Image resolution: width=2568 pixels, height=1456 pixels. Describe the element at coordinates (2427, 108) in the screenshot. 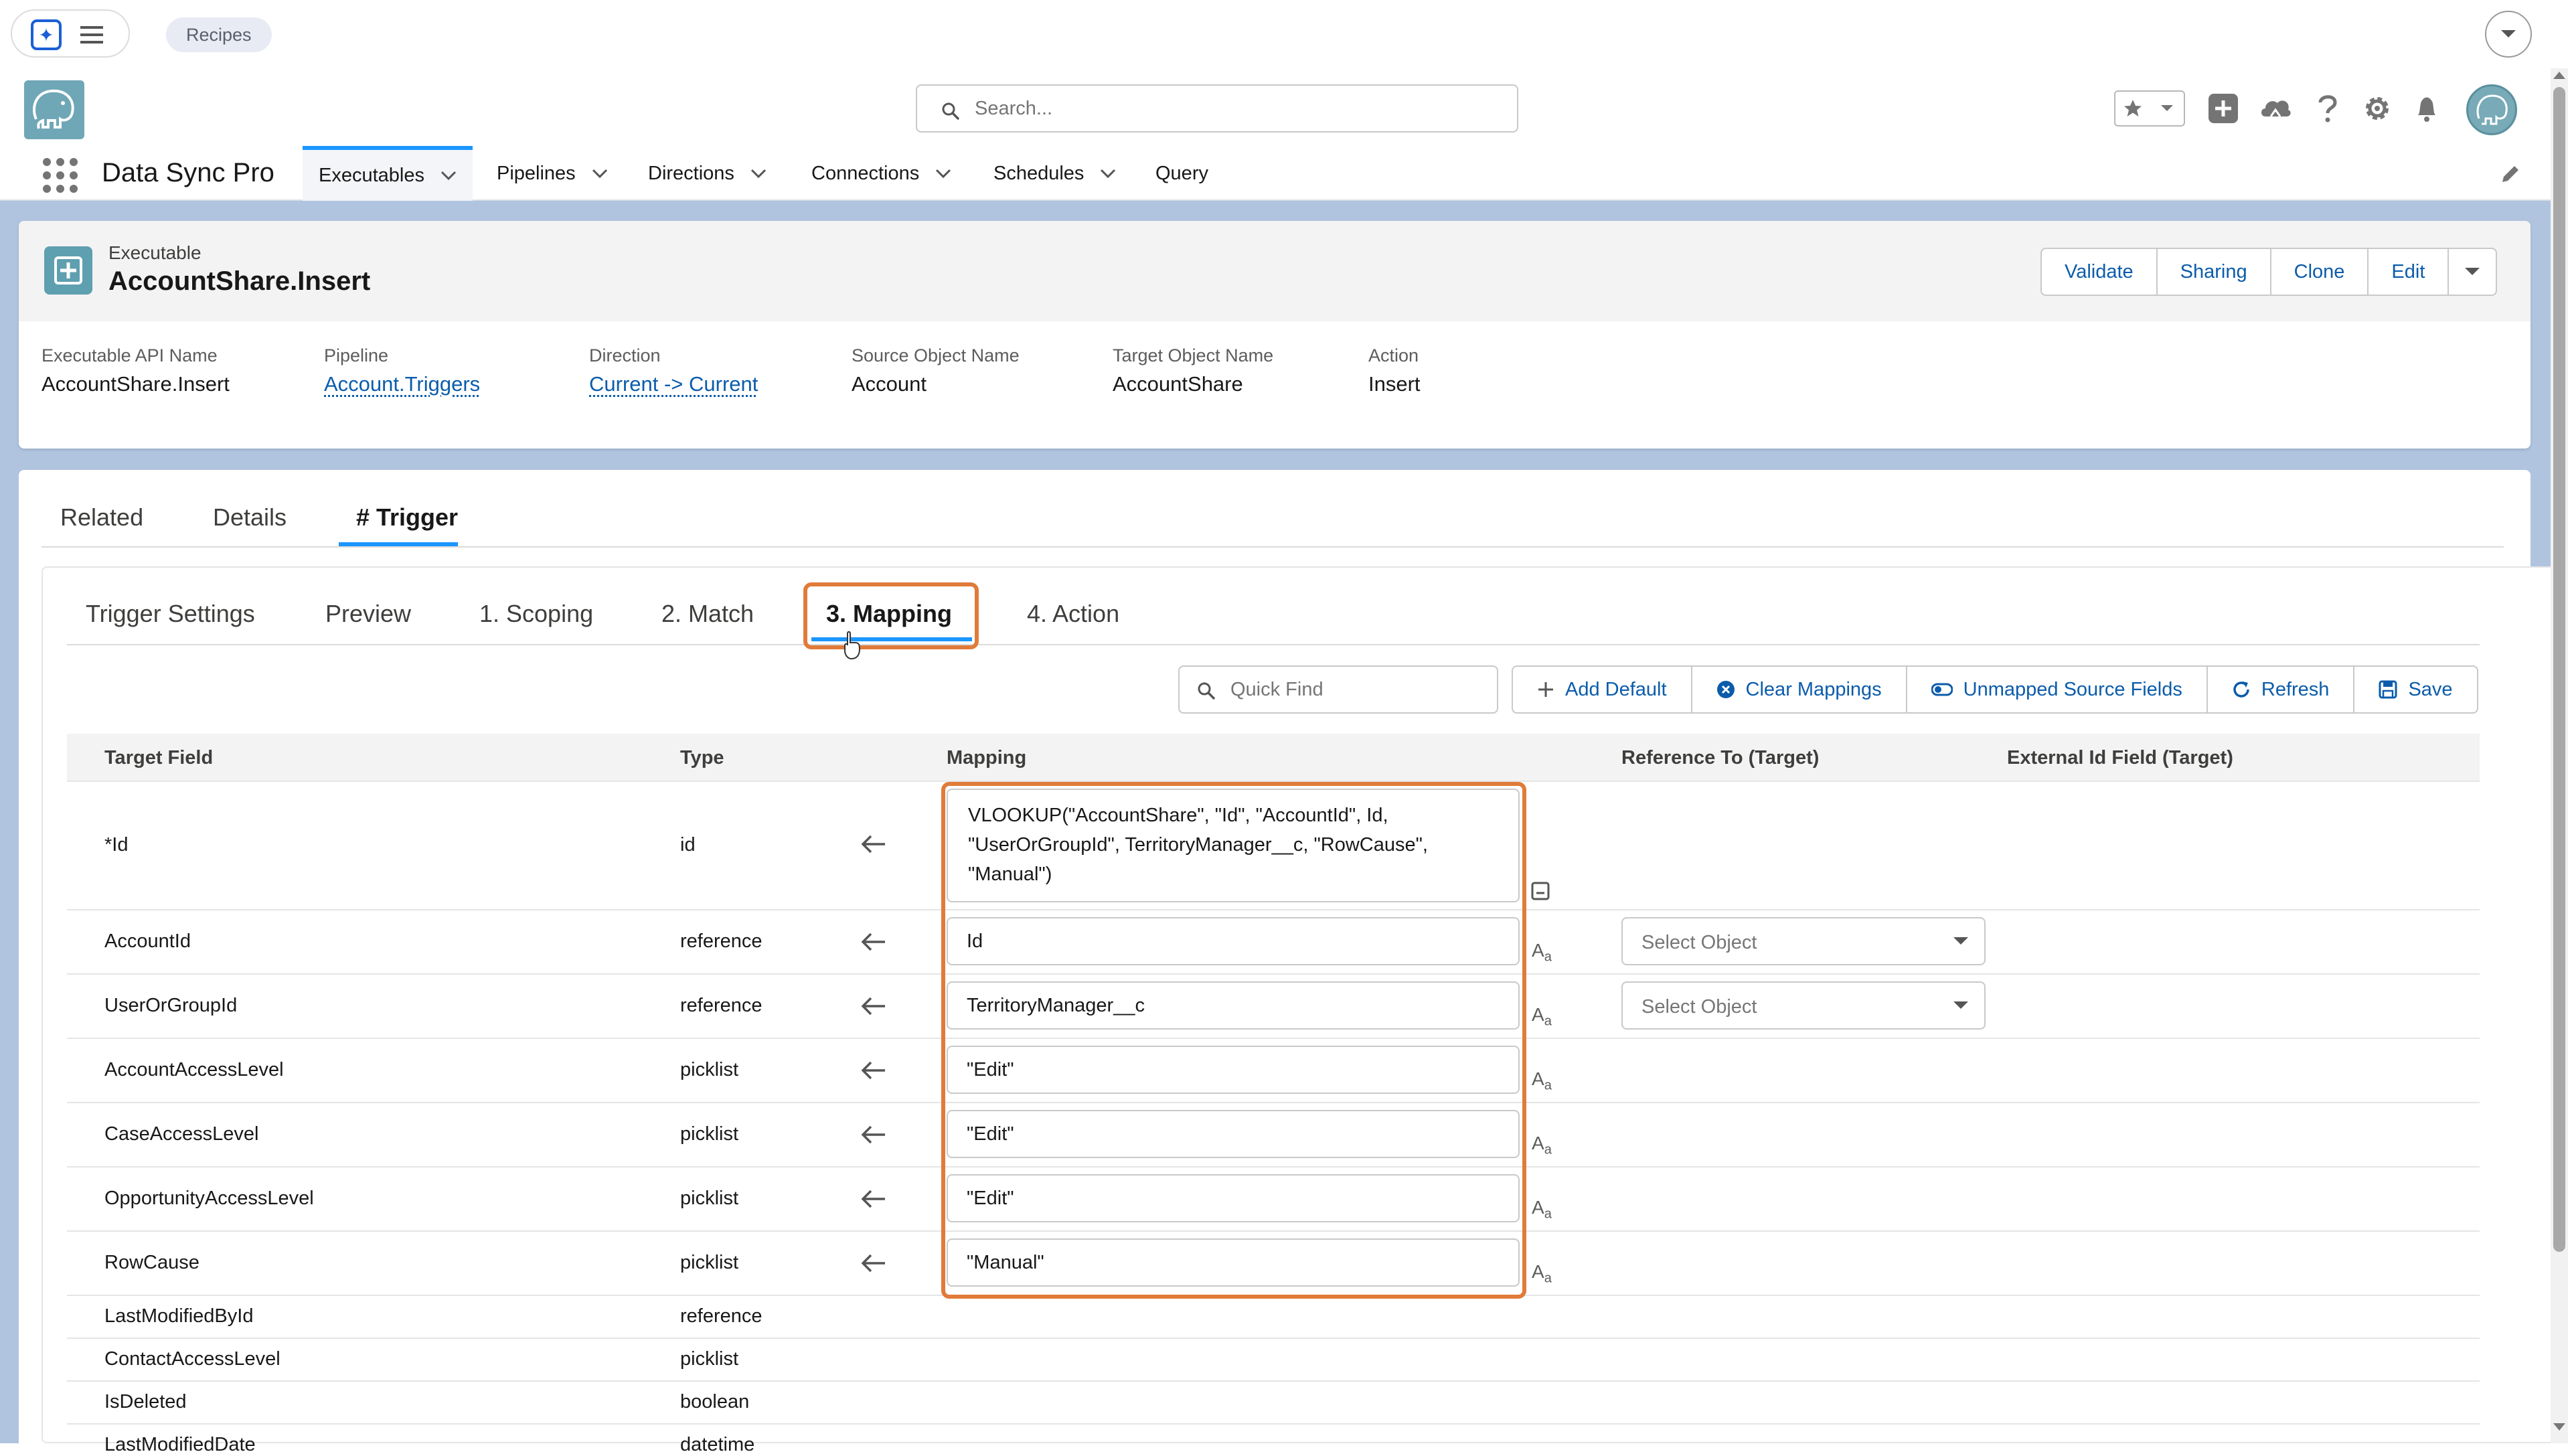

I see `notification-bell-icon` at that location.